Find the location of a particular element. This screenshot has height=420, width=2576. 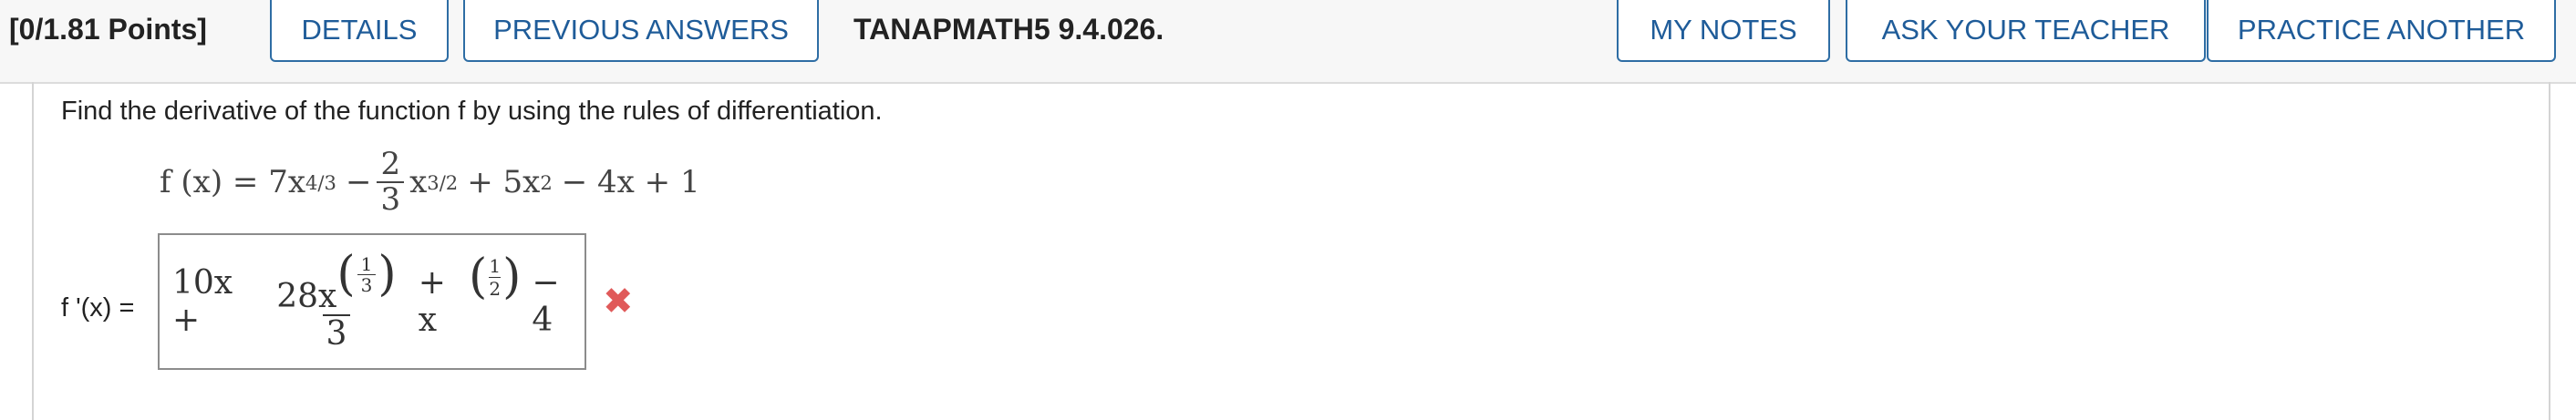

answer-exp2-num: 1 is located at coordinates (495, 265).